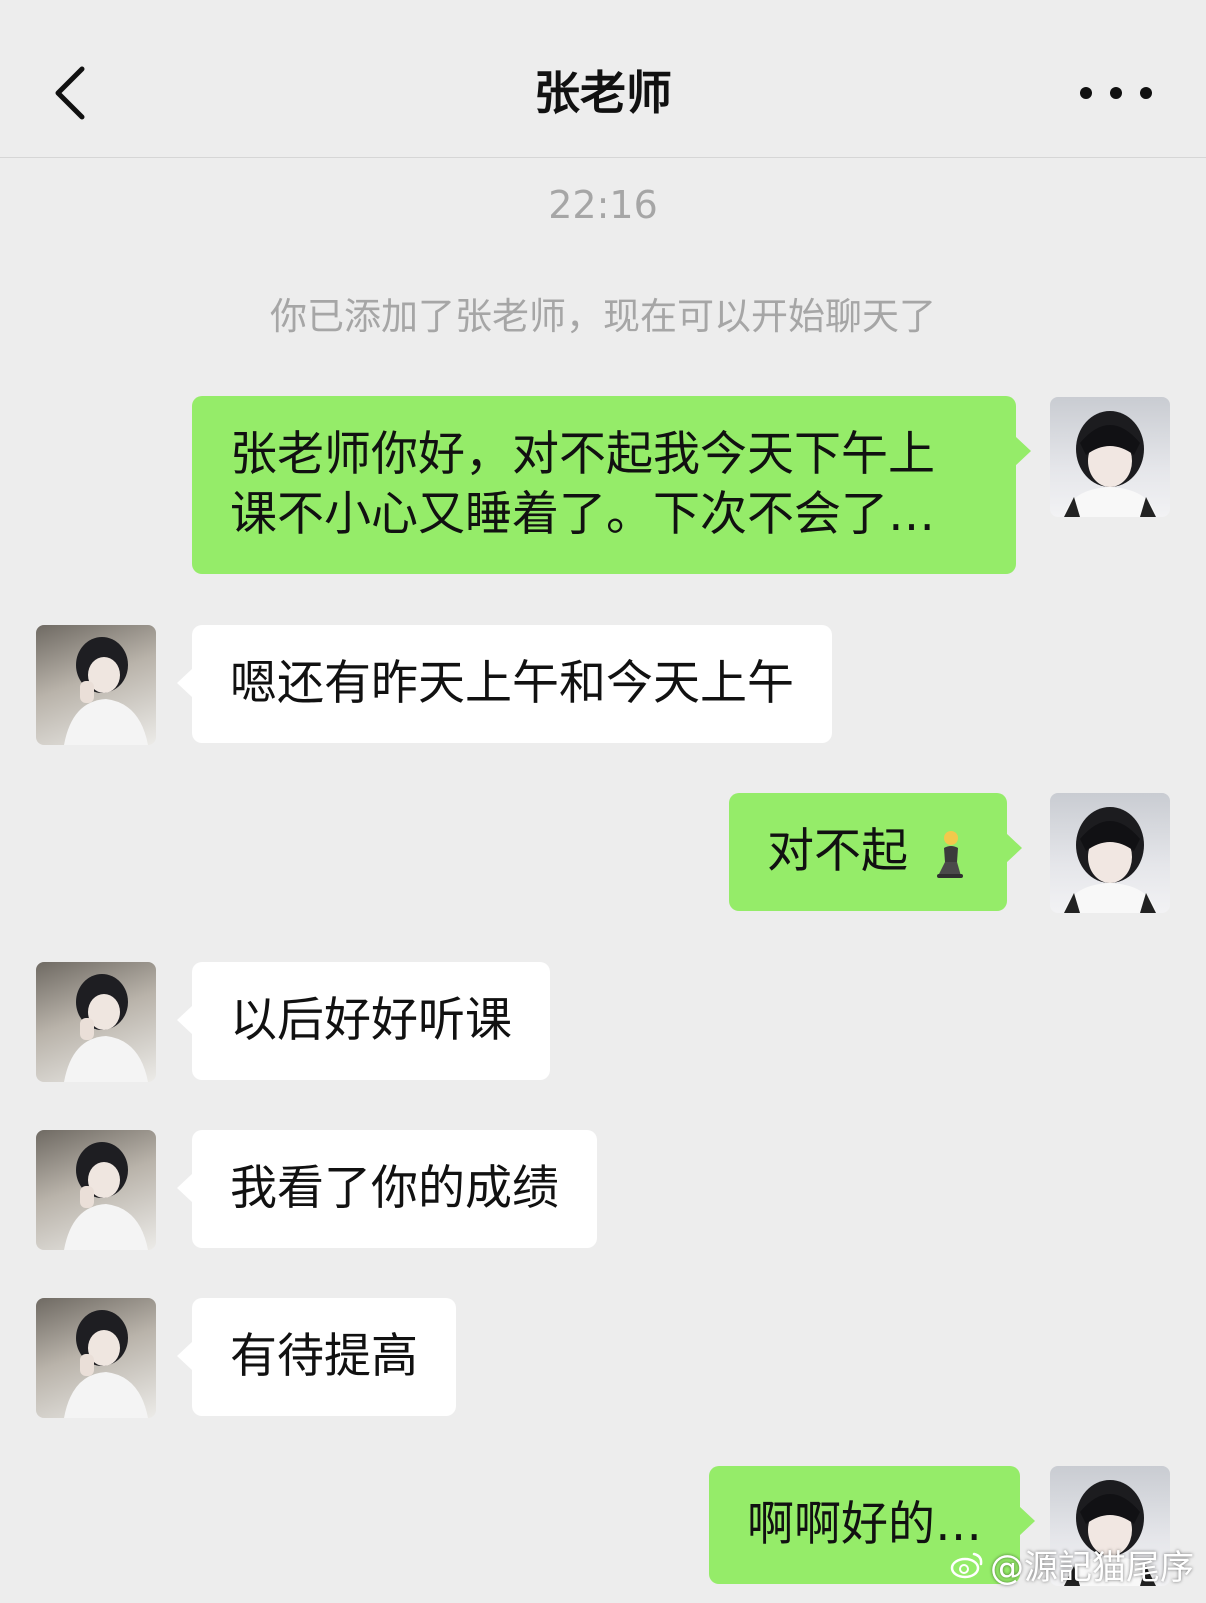 Image resolution: width=1206 pixels, height=1603 pixels. I want to click on message-bubble-teacher: 以后好好听课, so click(363, 1021).